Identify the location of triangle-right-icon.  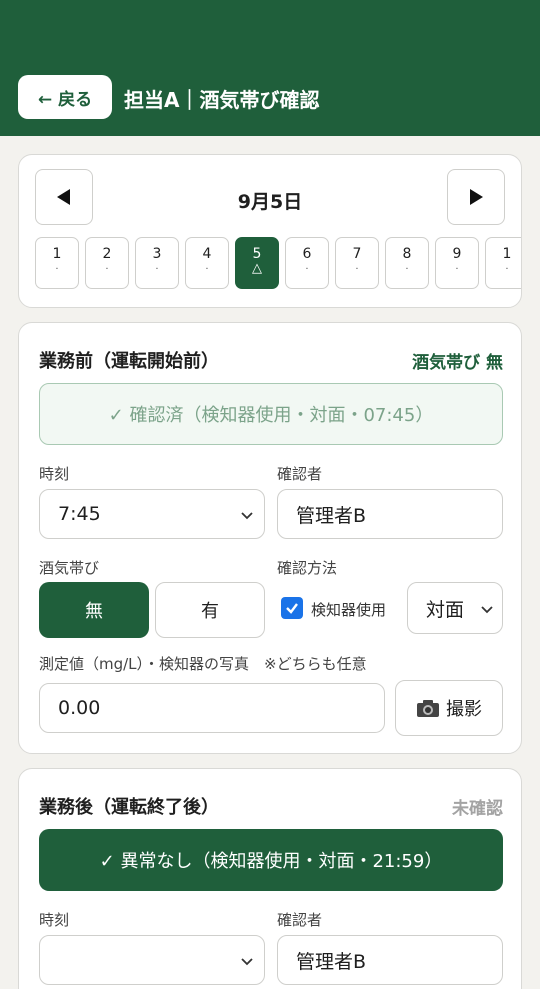
(476, 197).